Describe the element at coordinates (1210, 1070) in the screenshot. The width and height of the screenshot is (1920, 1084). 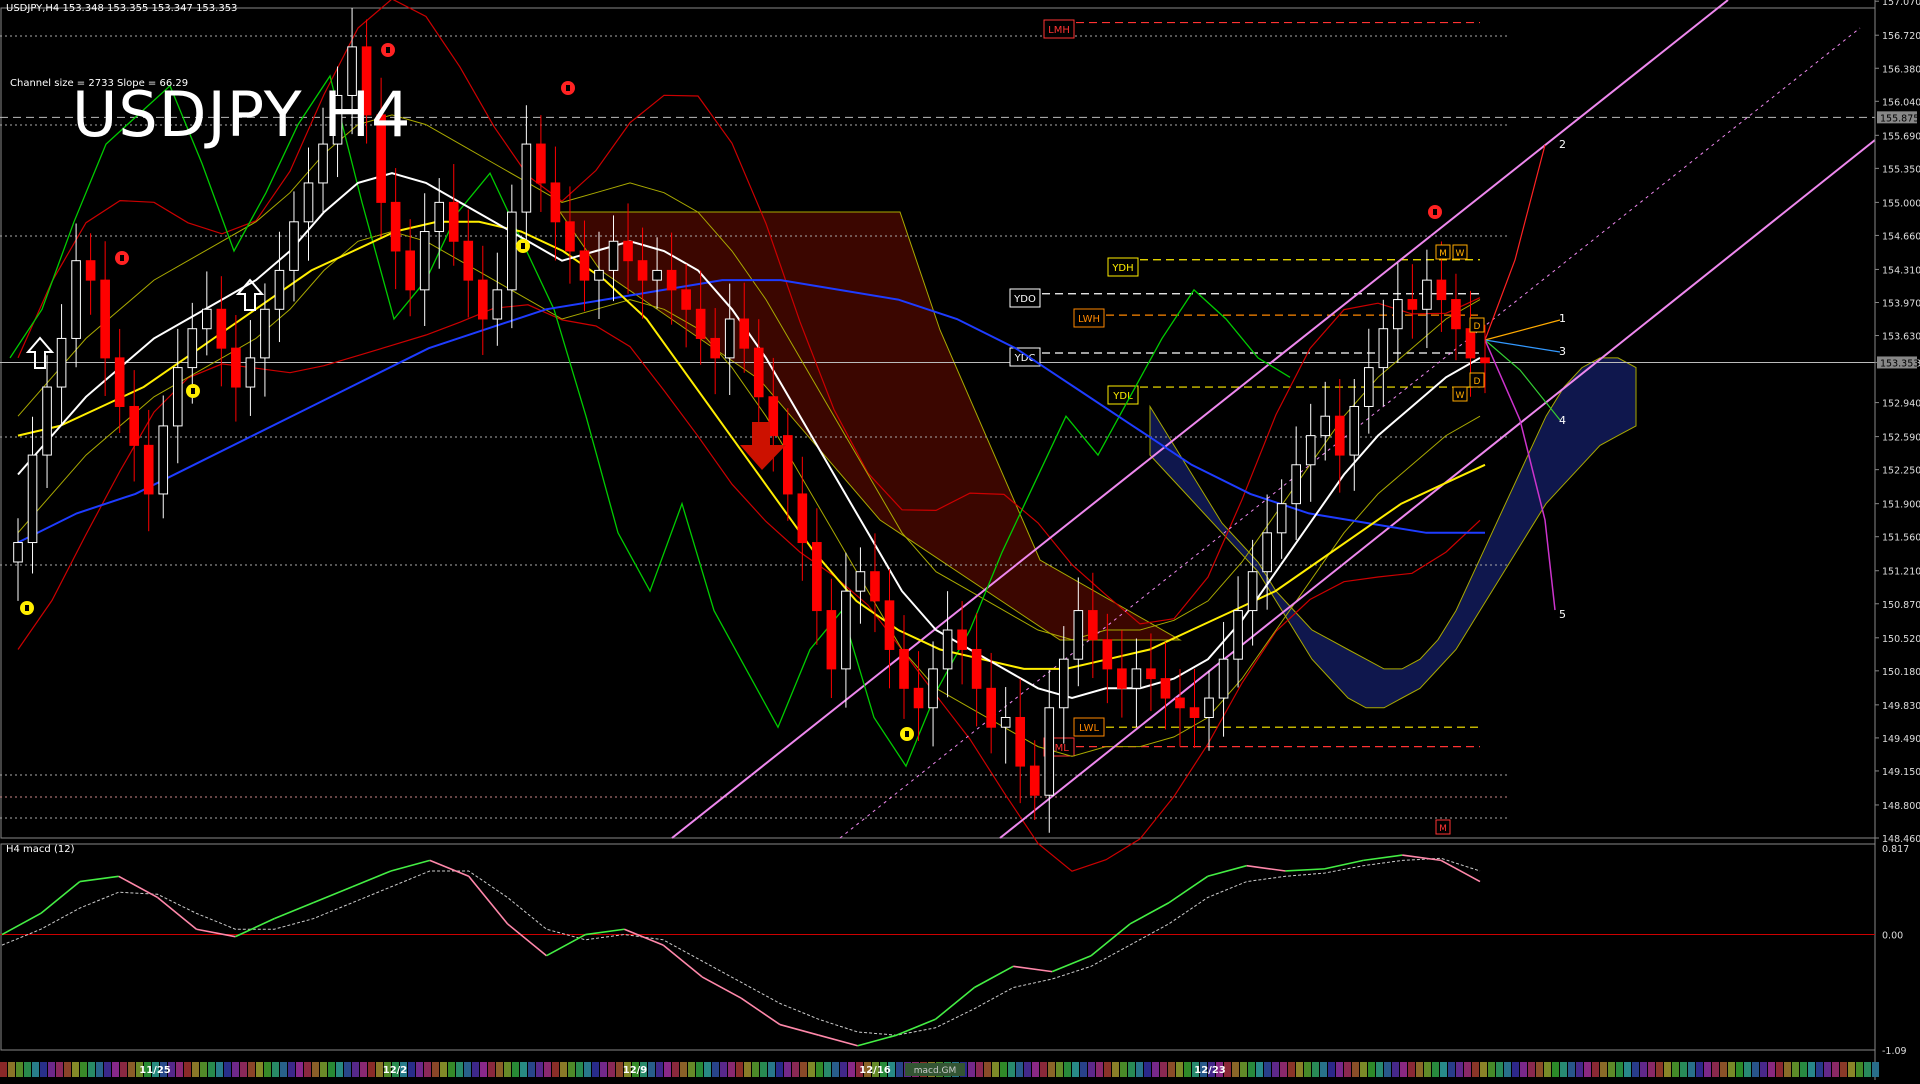
I see `time-label: 12/23` at that location.